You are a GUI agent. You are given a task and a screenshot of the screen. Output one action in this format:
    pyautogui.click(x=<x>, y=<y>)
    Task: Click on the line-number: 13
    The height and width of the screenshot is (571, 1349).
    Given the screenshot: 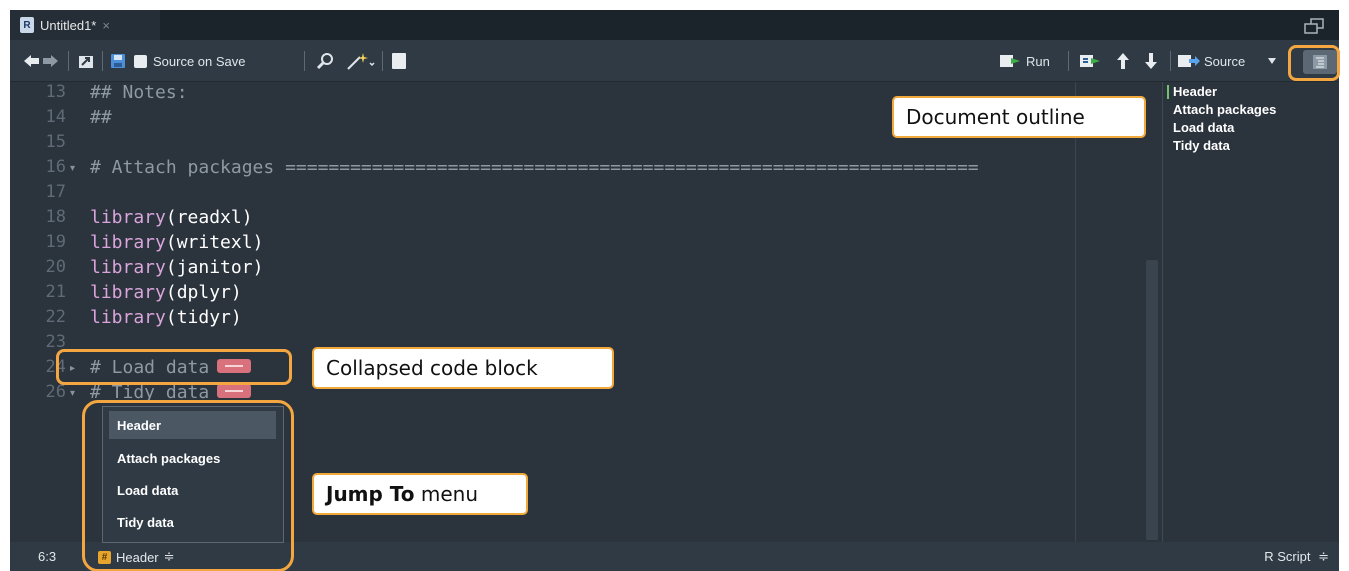 What is the action you would take?
    pyautogui.click(x=55, y=92)
    